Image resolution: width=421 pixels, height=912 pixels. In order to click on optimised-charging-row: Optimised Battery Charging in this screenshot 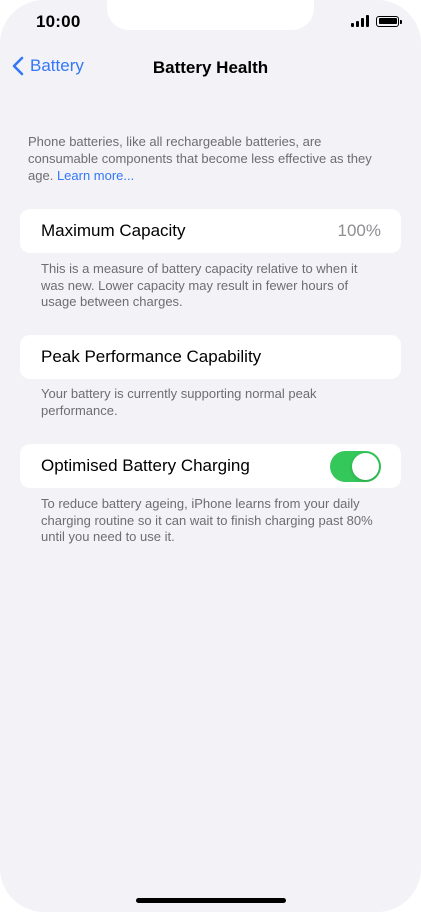, I will do `click(210, 466)`.